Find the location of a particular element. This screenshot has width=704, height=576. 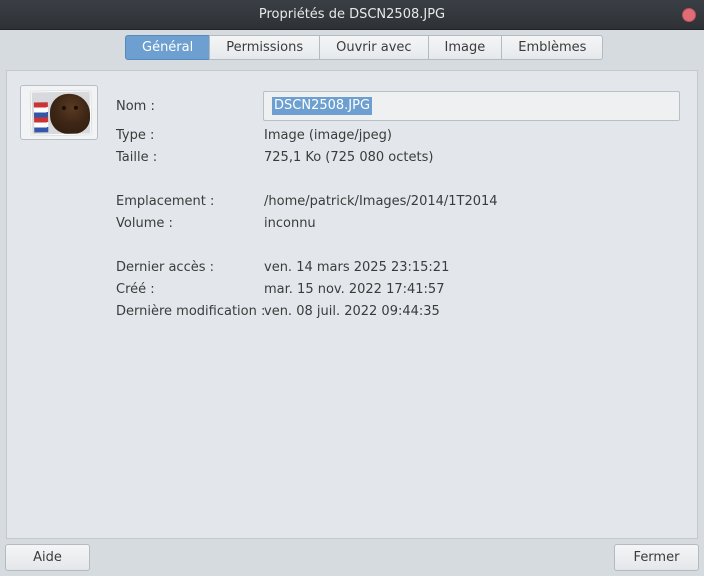

location-label: Emplacement : is located at coordinates (165, 201).